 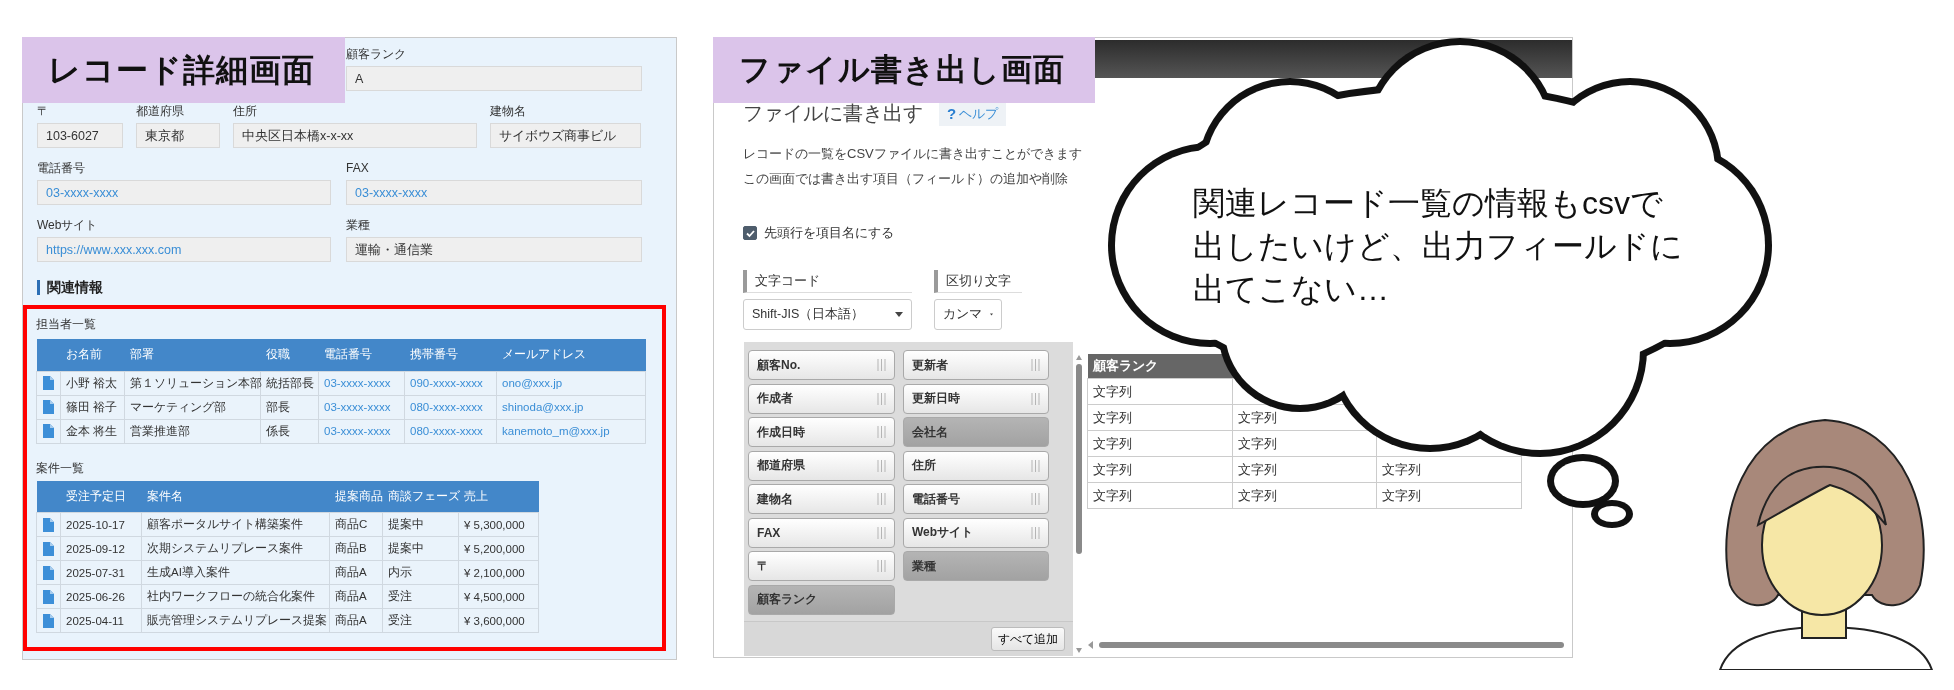 I want to click on column-header: 案件名, so click(x=235, y=496).